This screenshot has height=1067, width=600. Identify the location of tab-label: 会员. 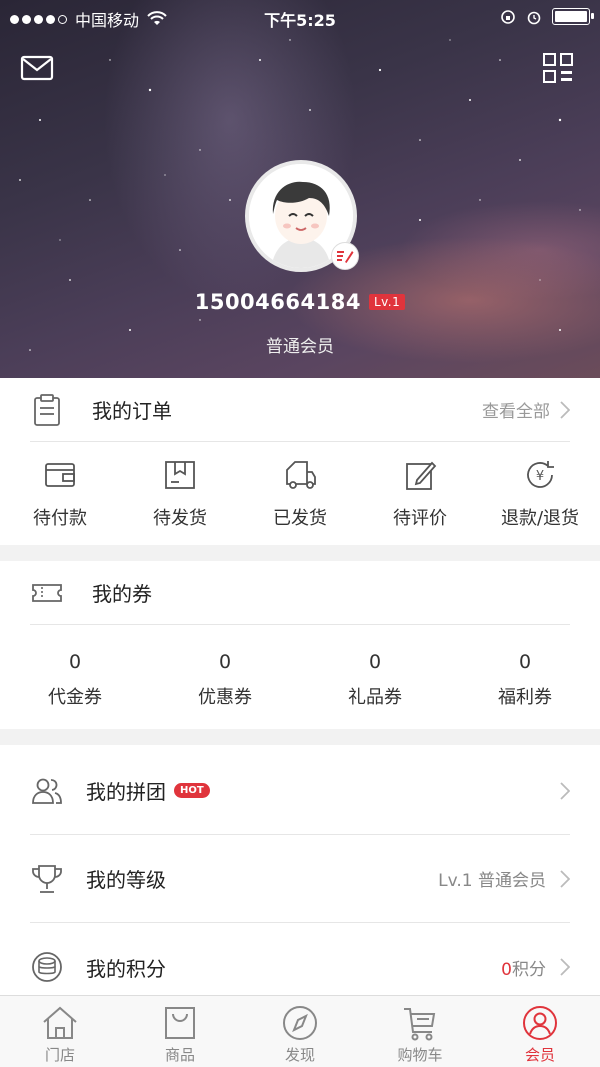
(539, 1055).